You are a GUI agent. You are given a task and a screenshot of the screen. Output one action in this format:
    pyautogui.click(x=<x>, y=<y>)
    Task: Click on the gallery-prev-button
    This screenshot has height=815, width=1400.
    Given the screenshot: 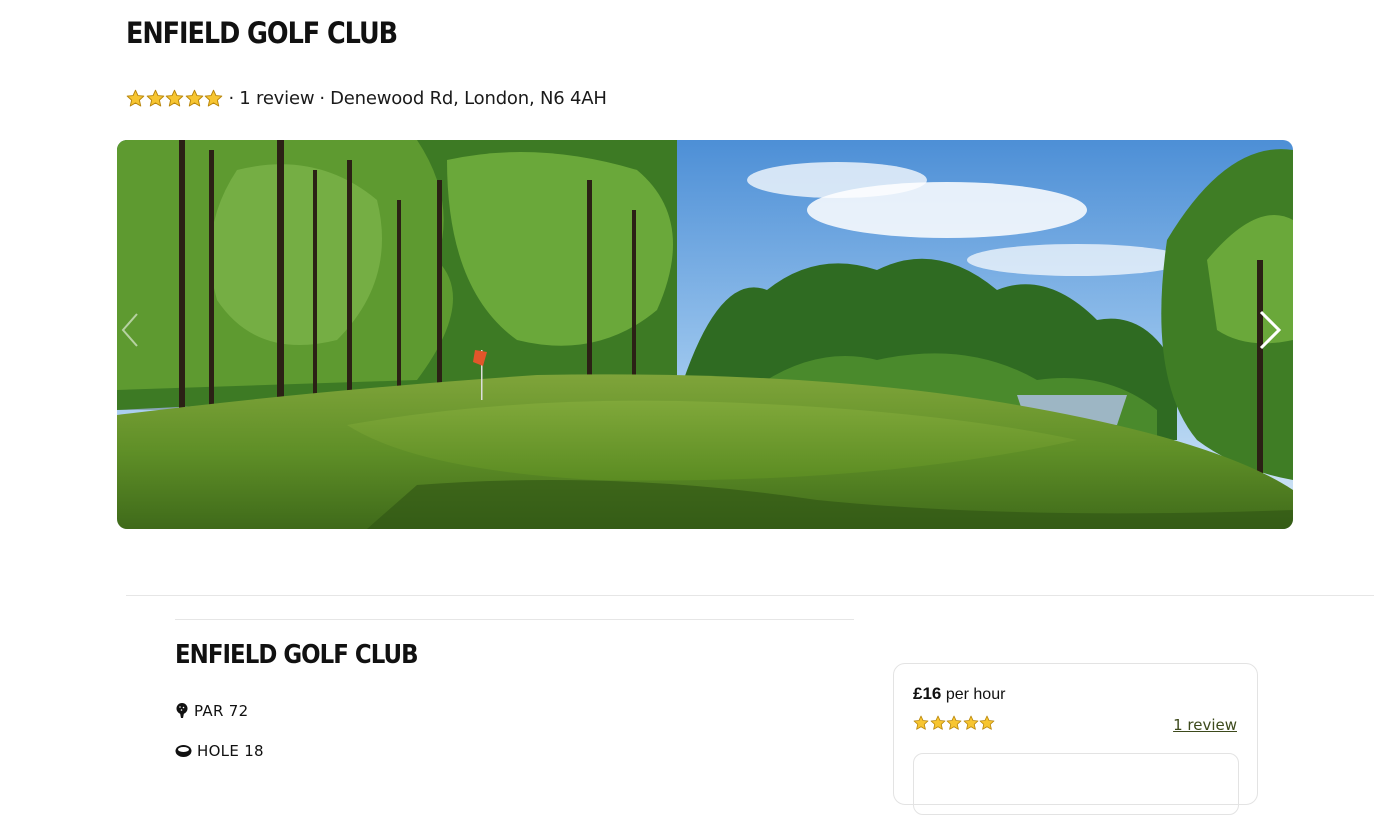 What is the action you would take?
    pyautogui.click(x=137, y=330)
    